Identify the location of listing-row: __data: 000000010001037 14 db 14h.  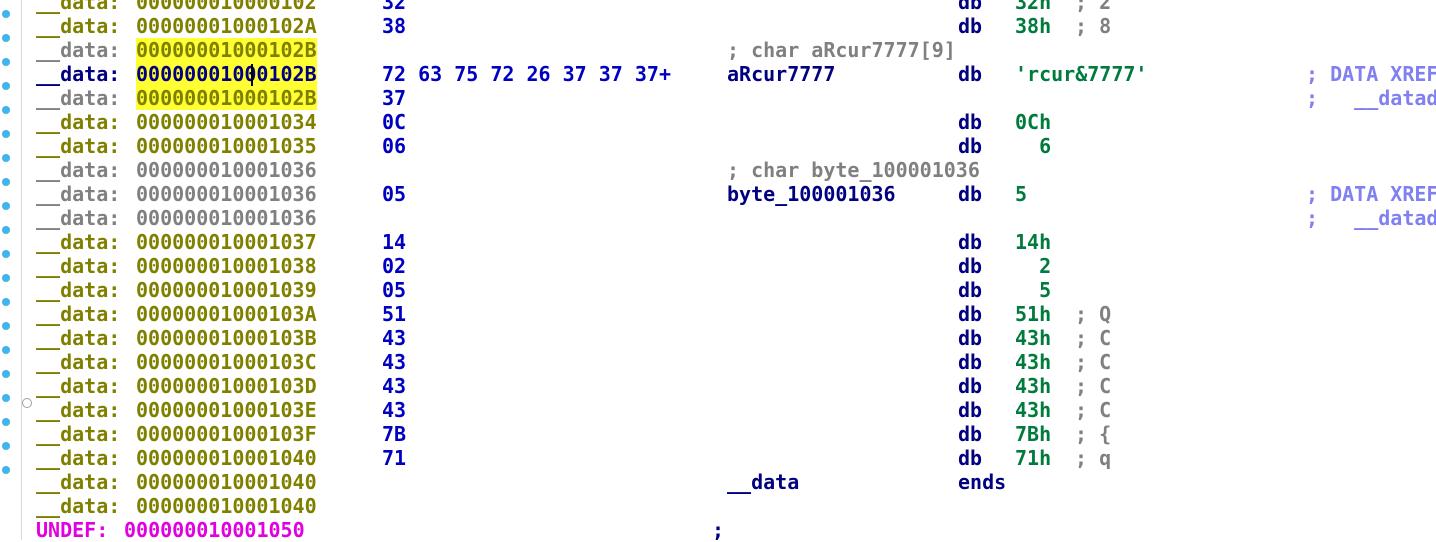
(718, 242).